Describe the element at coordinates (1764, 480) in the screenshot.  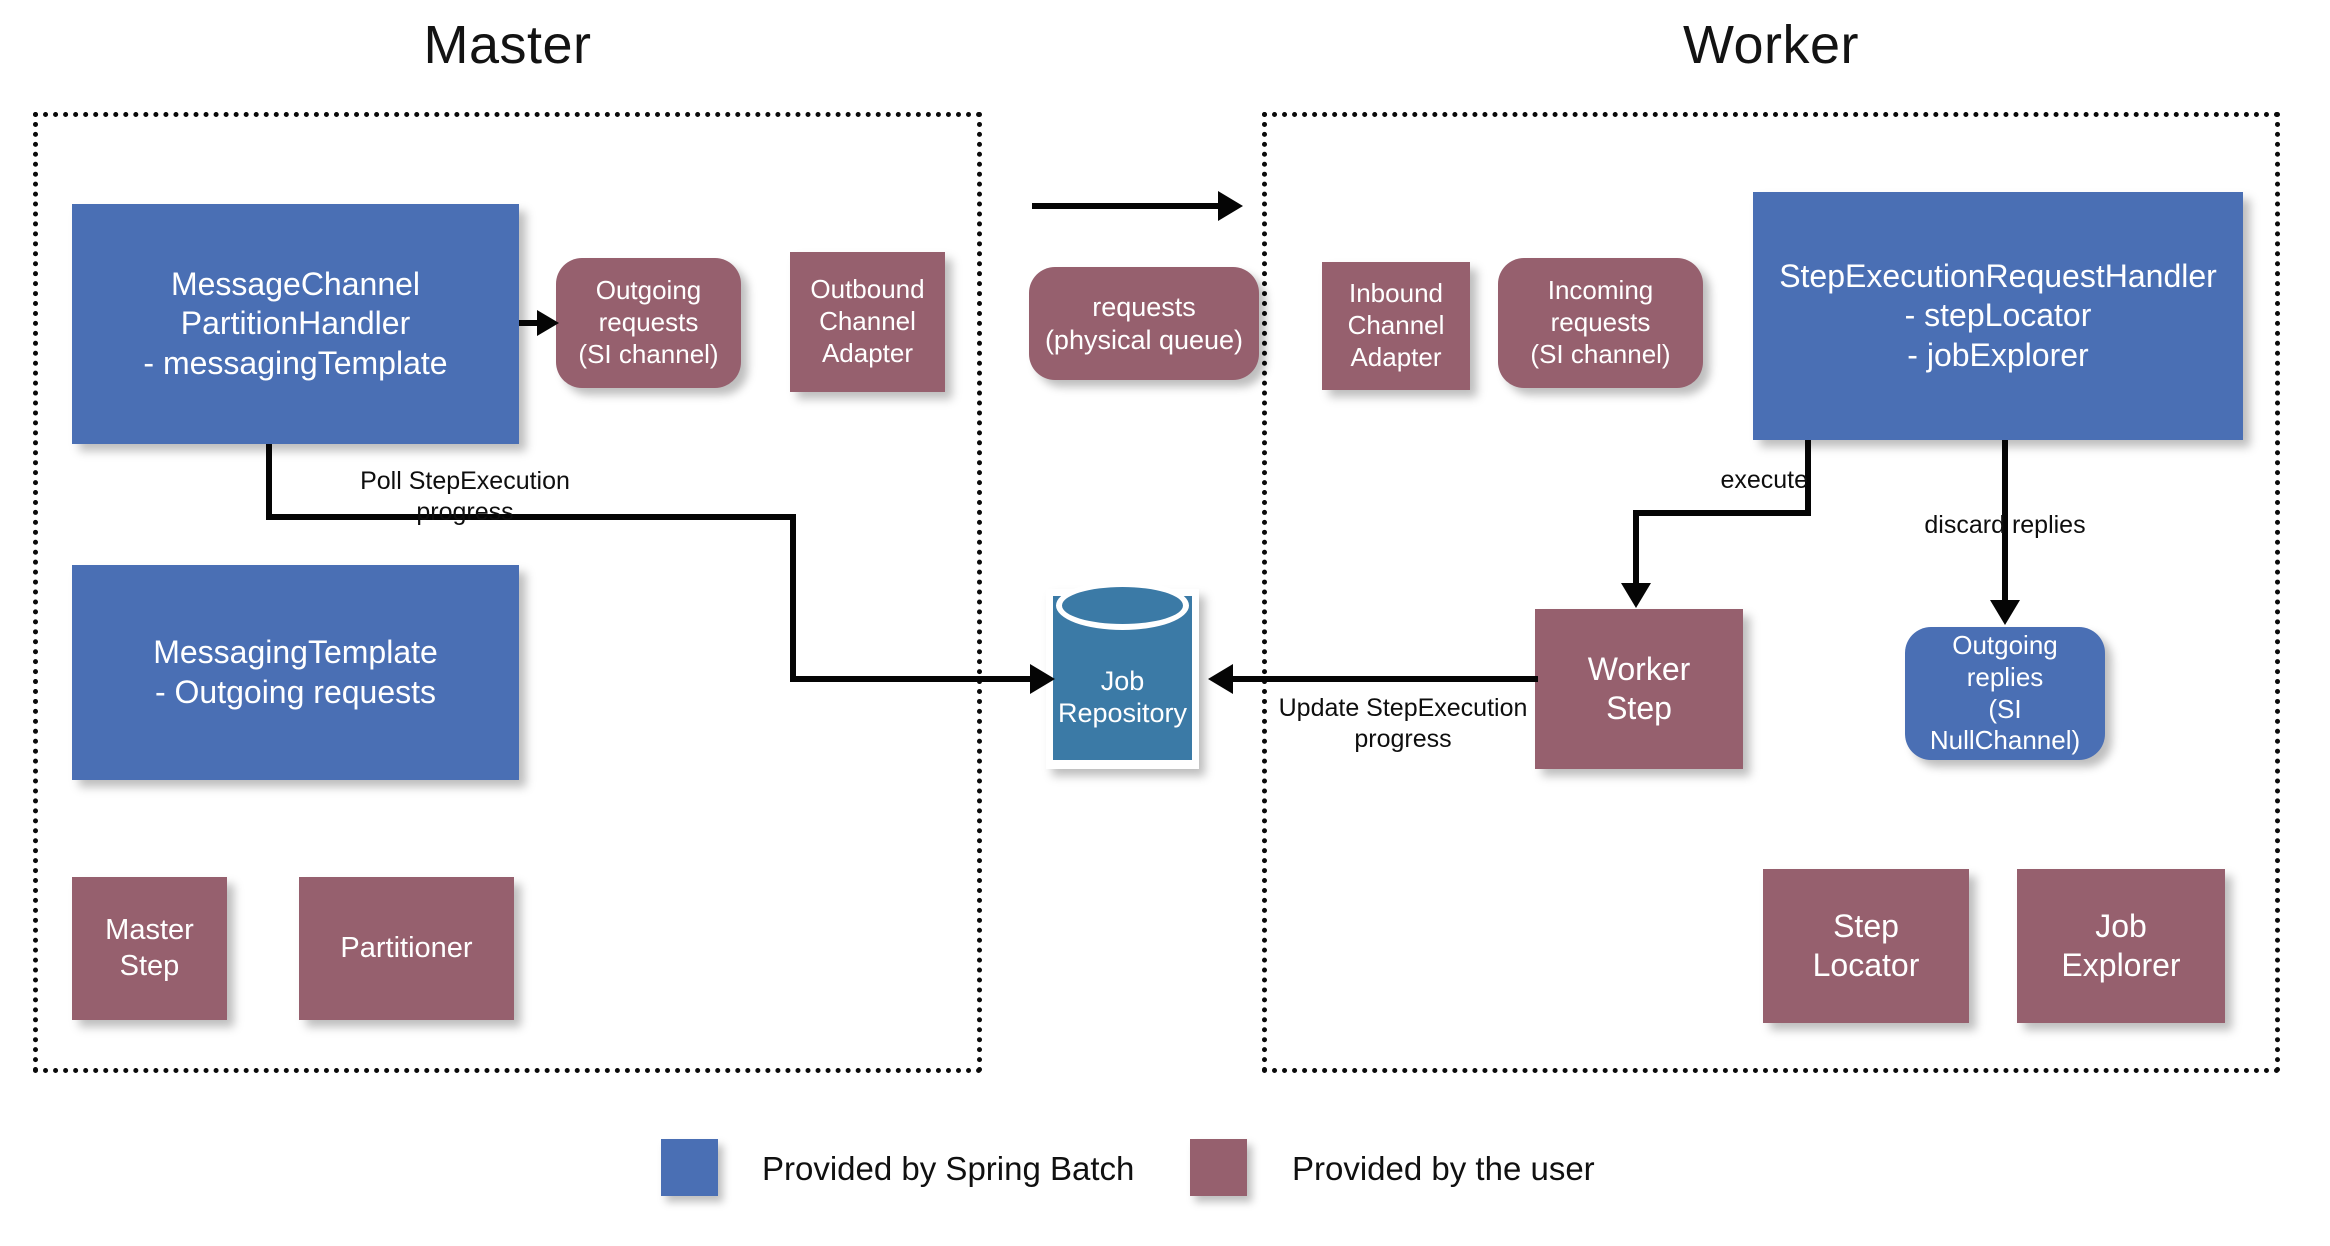
I see `edge-label-execute: execute` at that location.